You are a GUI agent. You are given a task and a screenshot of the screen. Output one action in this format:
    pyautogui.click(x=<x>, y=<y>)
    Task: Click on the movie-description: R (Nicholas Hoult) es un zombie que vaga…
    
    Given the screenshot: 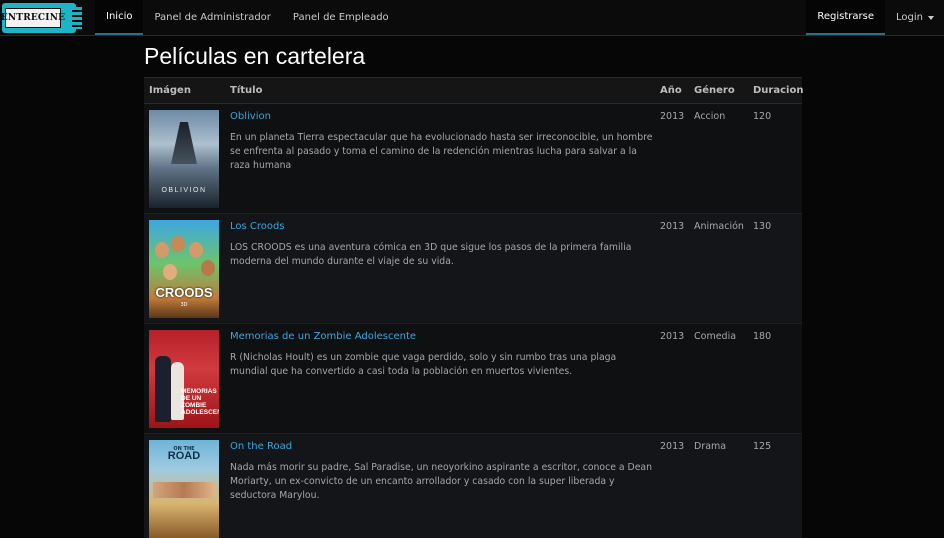 What is the action you would take?
    pyautogui.click(x=423, y=364)
    